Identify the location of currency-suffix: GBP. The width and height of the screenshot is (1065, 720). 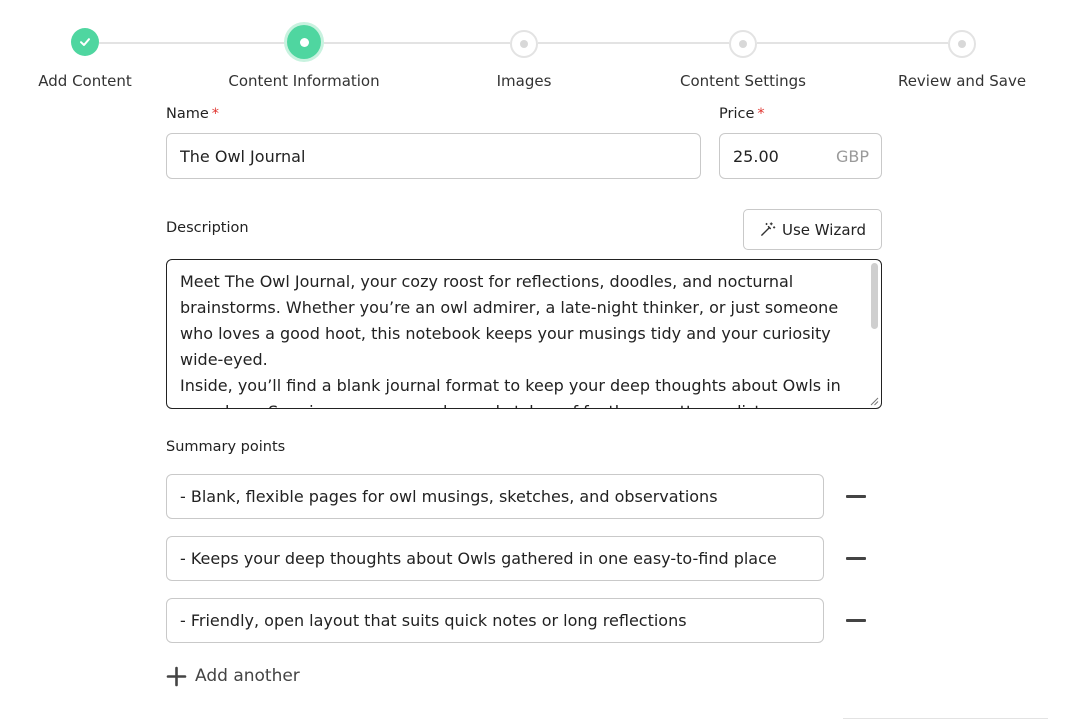
(852, 156).